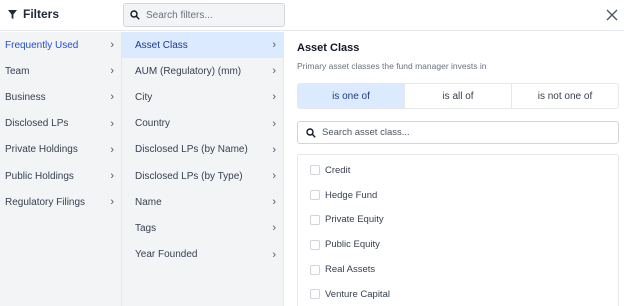 This screenshot has height=306, width=624. Describe the element at coordinates (328, 48) in the screenshot. I see `panel-title: Asset Class` at that location.